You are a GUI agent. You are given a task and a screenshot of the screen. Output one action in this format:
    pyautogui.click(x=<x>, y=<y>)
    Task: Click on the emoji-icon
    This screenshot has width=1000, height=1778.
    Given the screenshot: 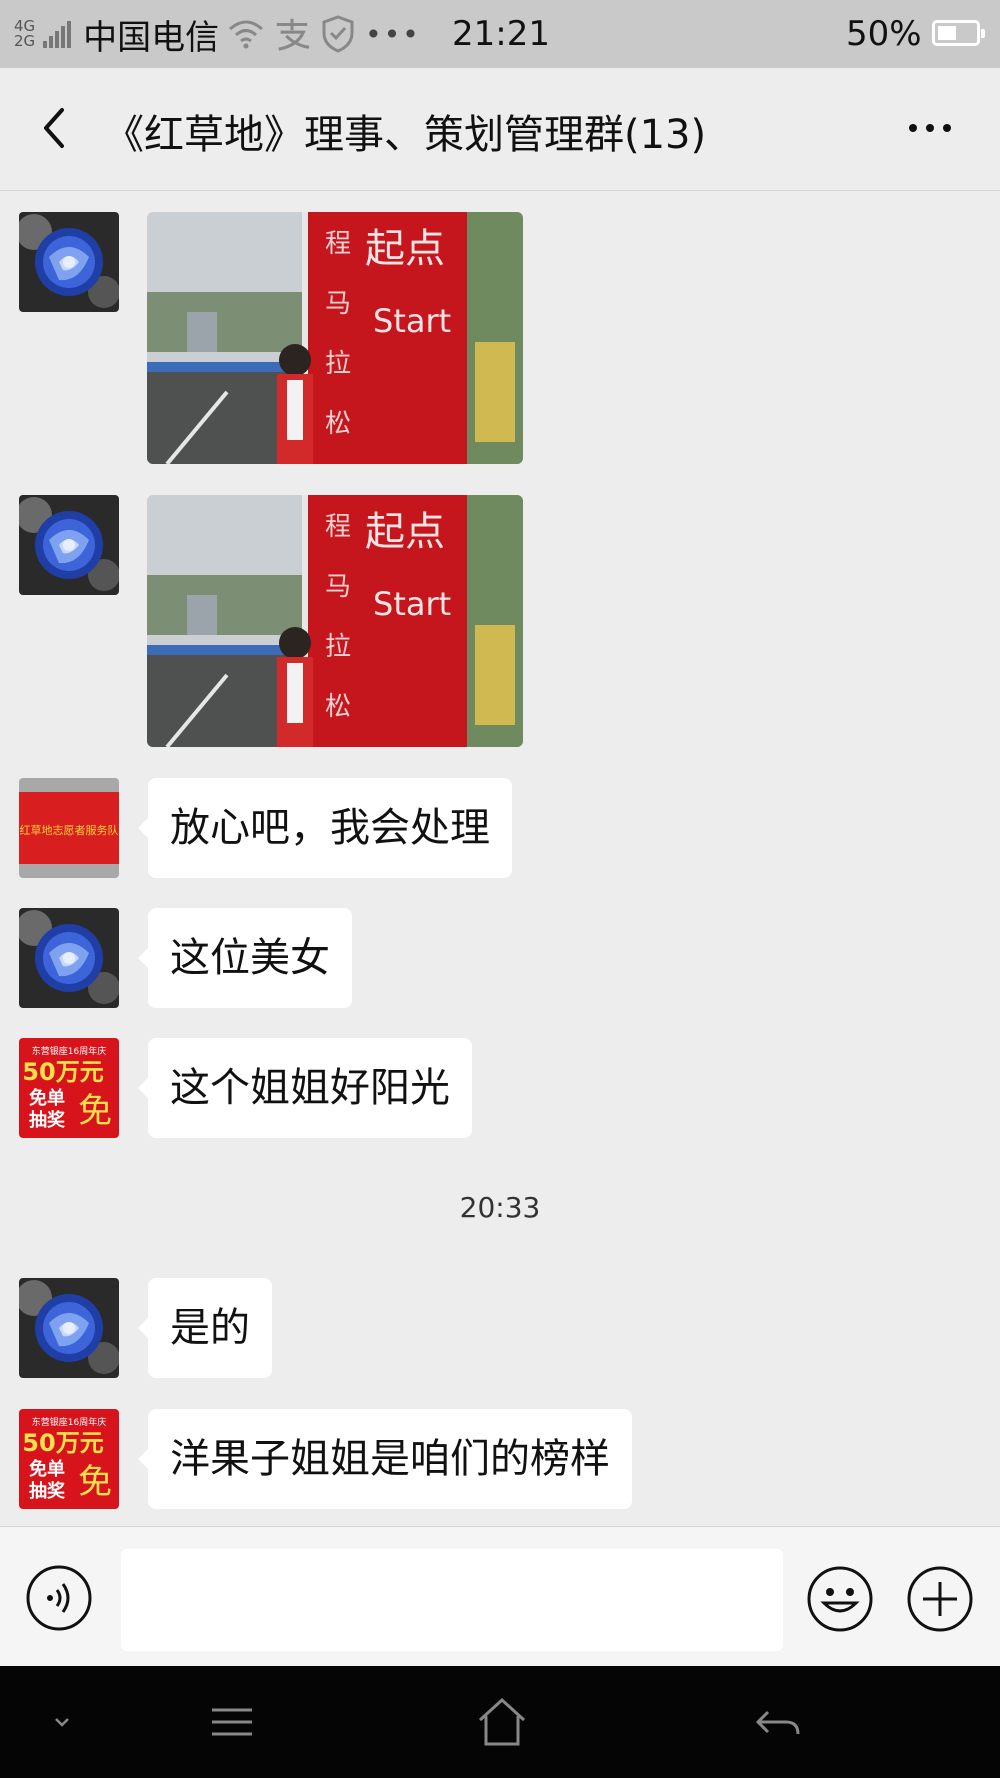 What is the action you would take?
    pyautogui.click(x=840, y=1599)
    